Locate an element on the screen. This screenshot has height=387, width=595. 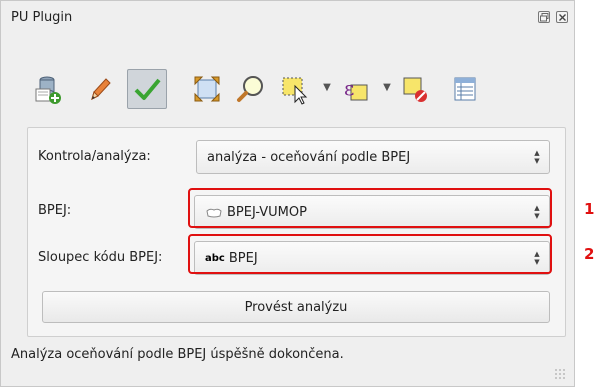
zoom-magnifier-icon is located at coordinates (251, 89).